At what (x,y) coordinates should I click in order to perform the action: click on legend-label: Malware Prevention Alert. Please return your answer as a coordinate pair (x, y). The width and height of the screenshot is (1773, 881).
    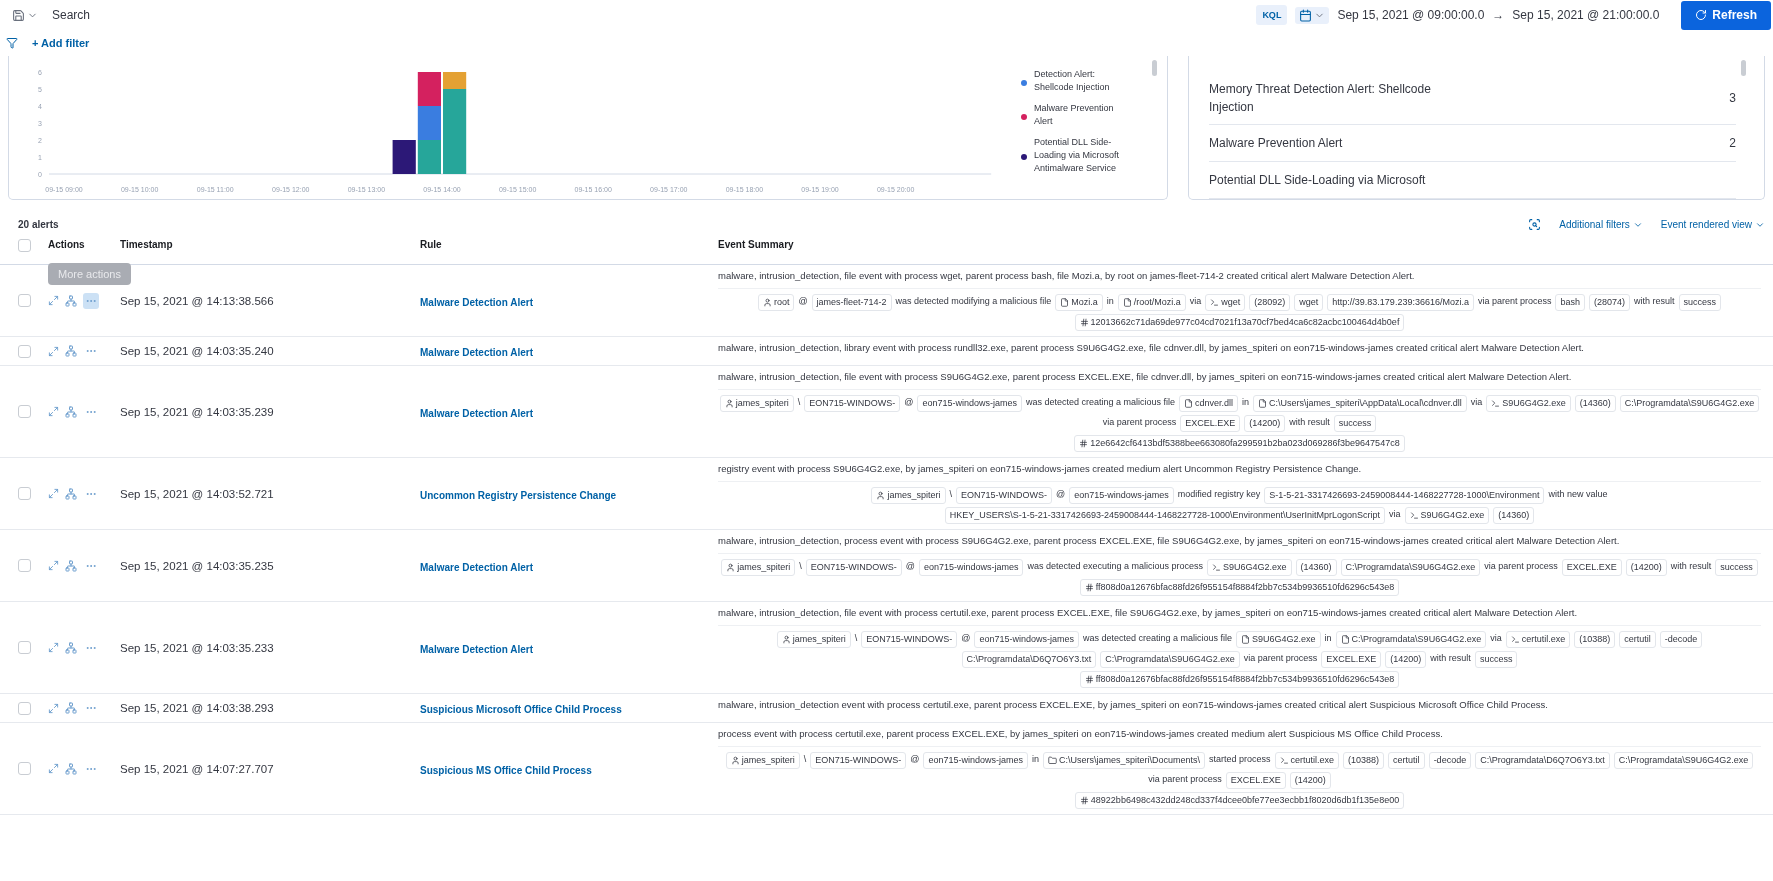
    Looking at the image, I should click on (1081, 115).